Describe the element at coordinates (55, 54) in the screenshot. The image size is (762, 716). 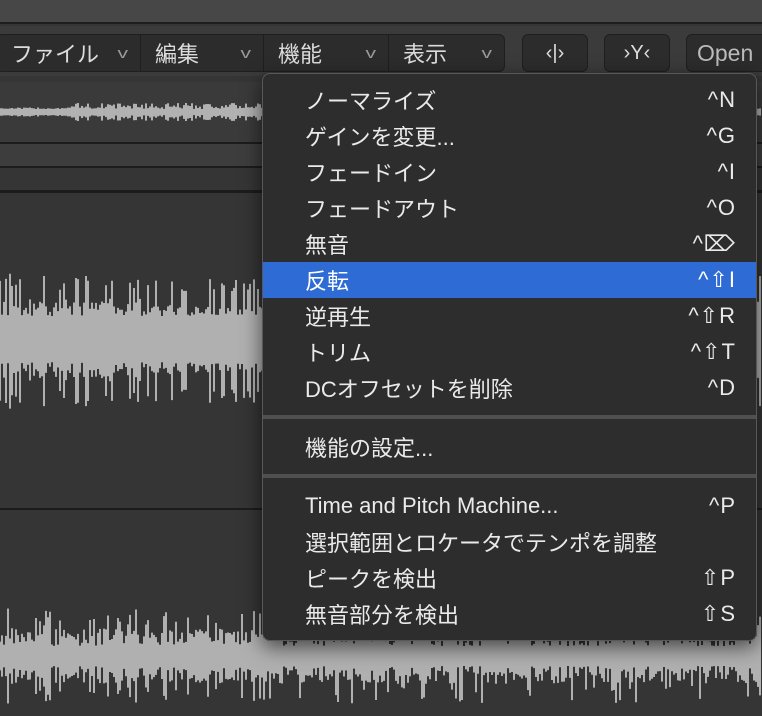
I see `file-menu-label: ファイル` at that location.